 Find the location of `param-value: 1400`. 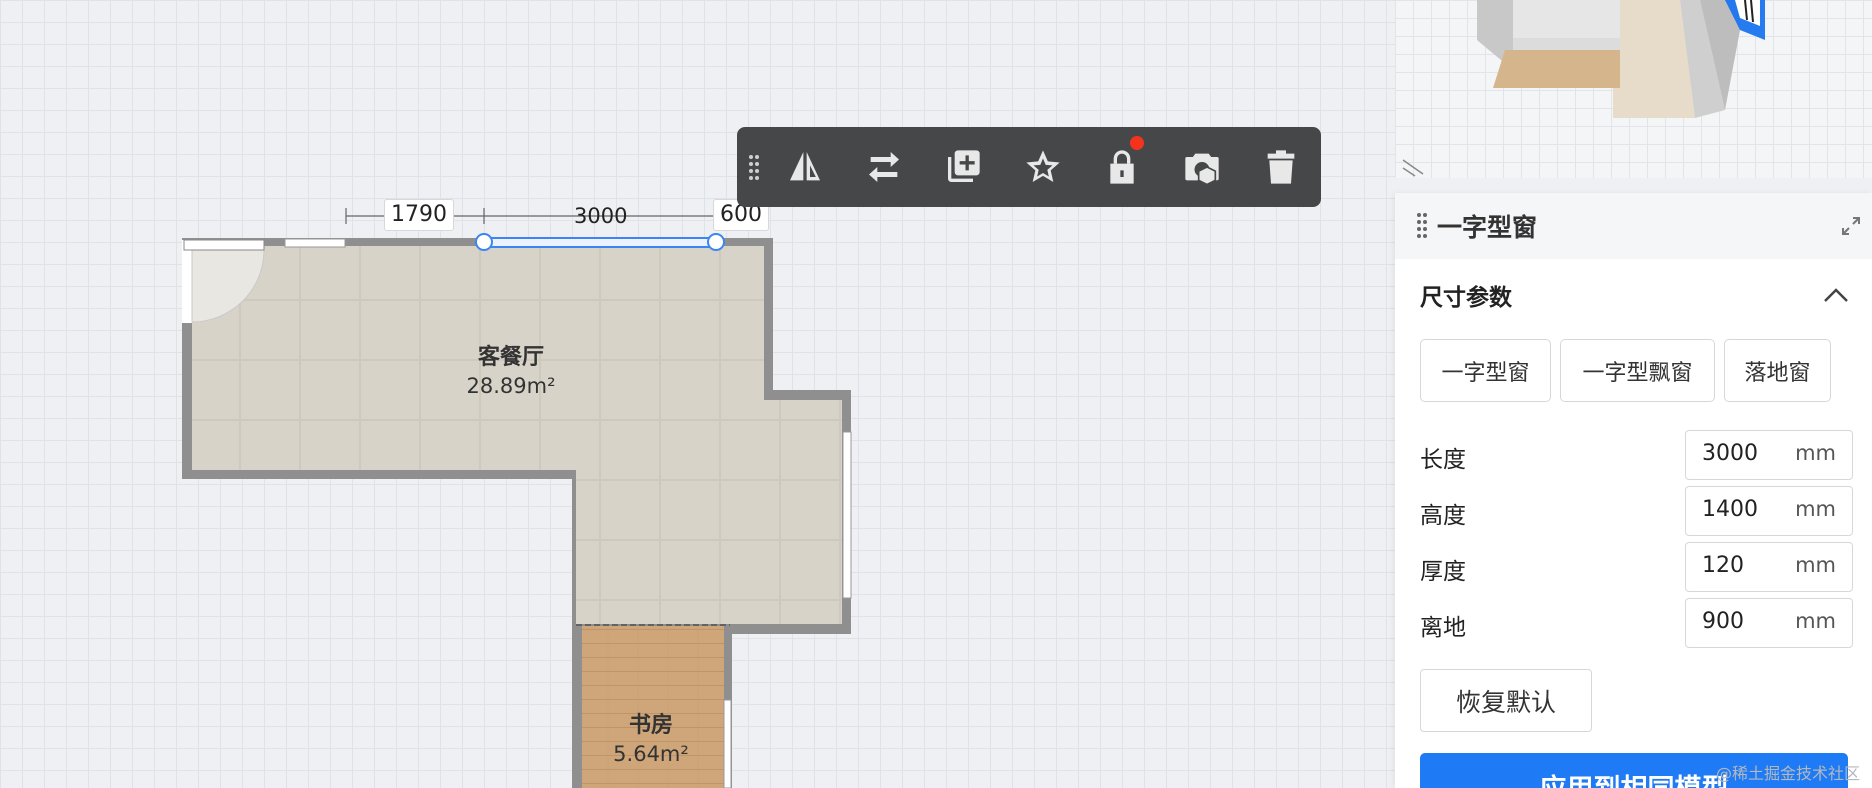

param-value: 1400 is located at coordinates (1730, 509).